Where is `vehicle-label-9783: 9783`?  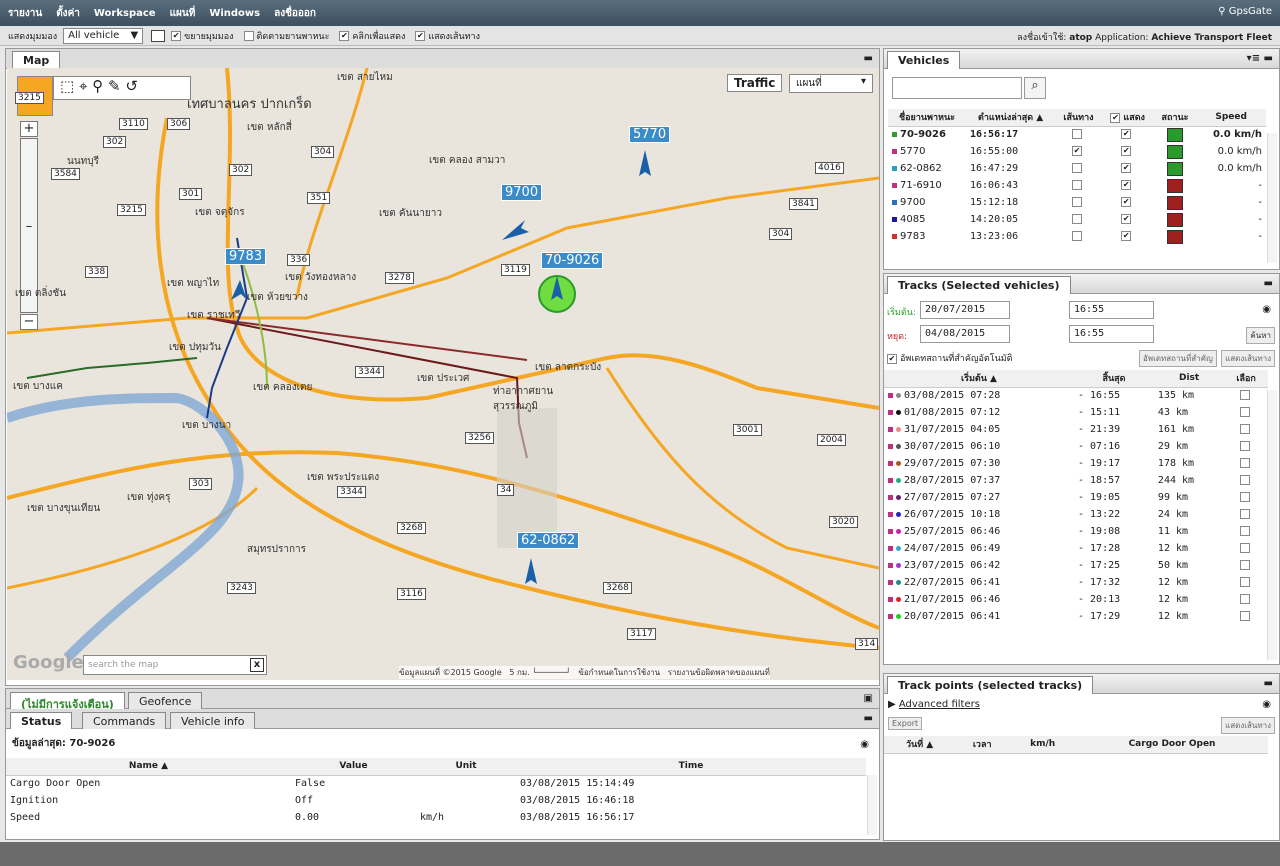
vehicle-label-9783: 9783 is located at coordinates (246, 256).